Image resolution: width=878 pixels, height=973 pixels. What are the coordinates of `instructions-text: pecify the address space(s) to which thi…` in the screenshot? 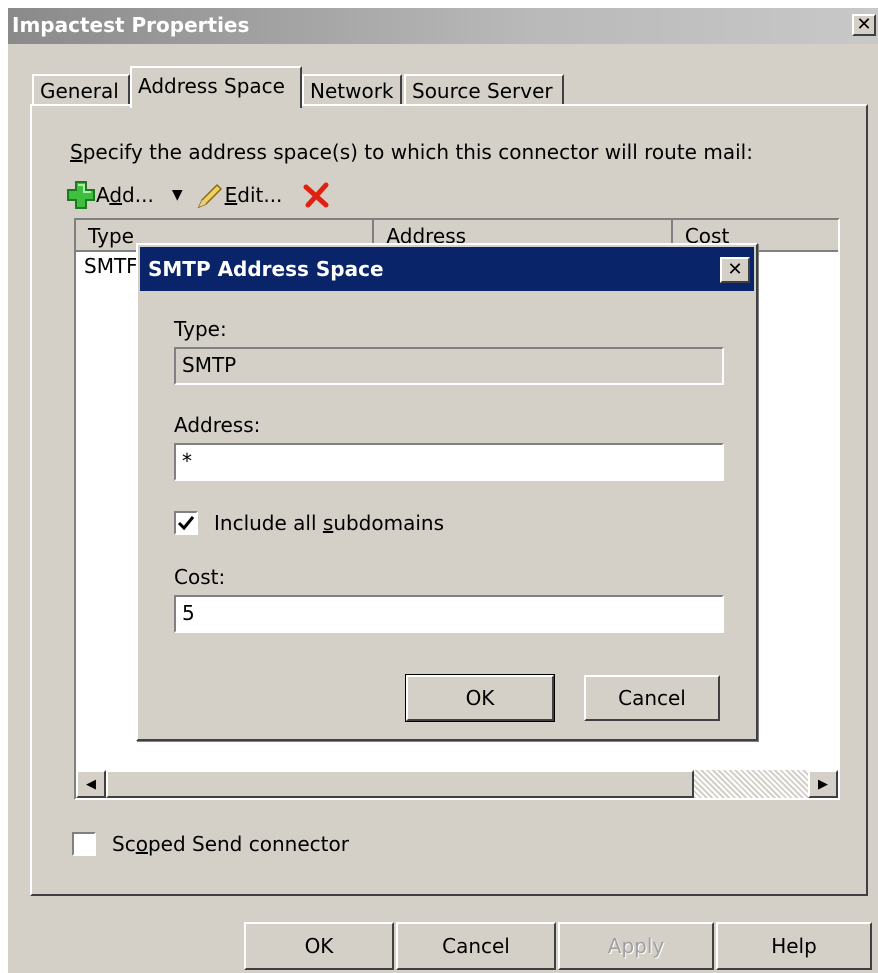 It's located at (417, 152).